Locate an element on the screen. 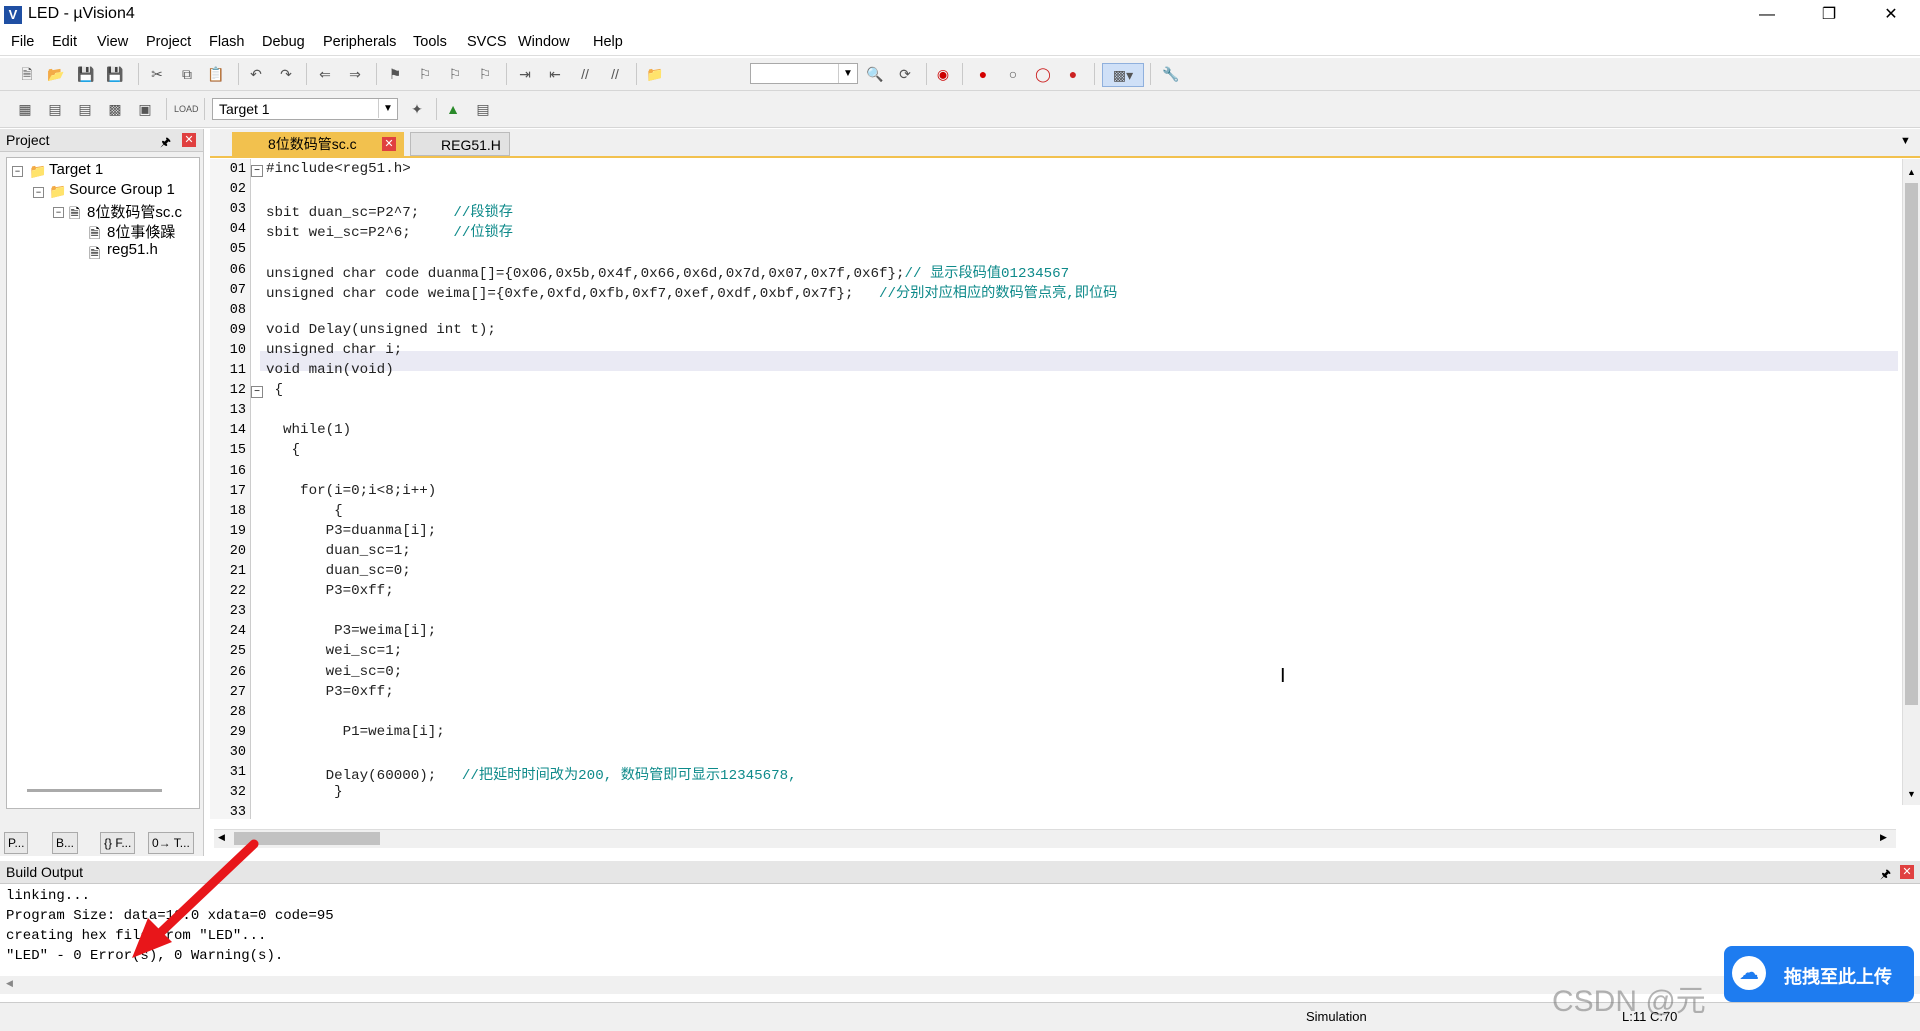  next-bookmark-icon: ⚐ is located at coordinates (455, 74).